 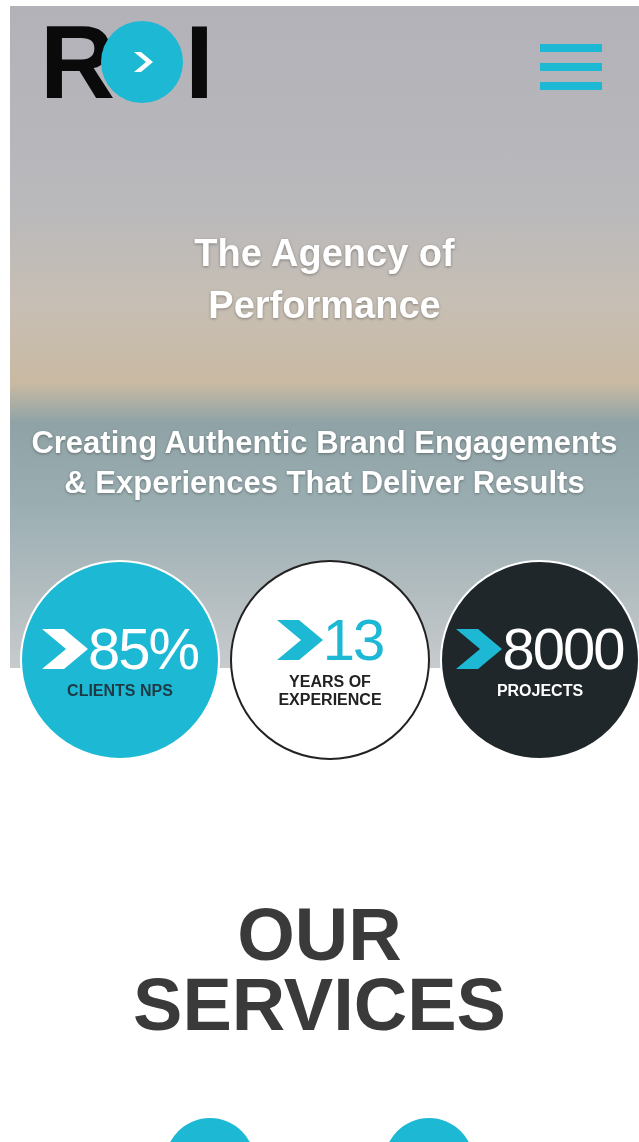 I want to click on stat-label: CLIENTS NPS, so click(x=120, y=691).